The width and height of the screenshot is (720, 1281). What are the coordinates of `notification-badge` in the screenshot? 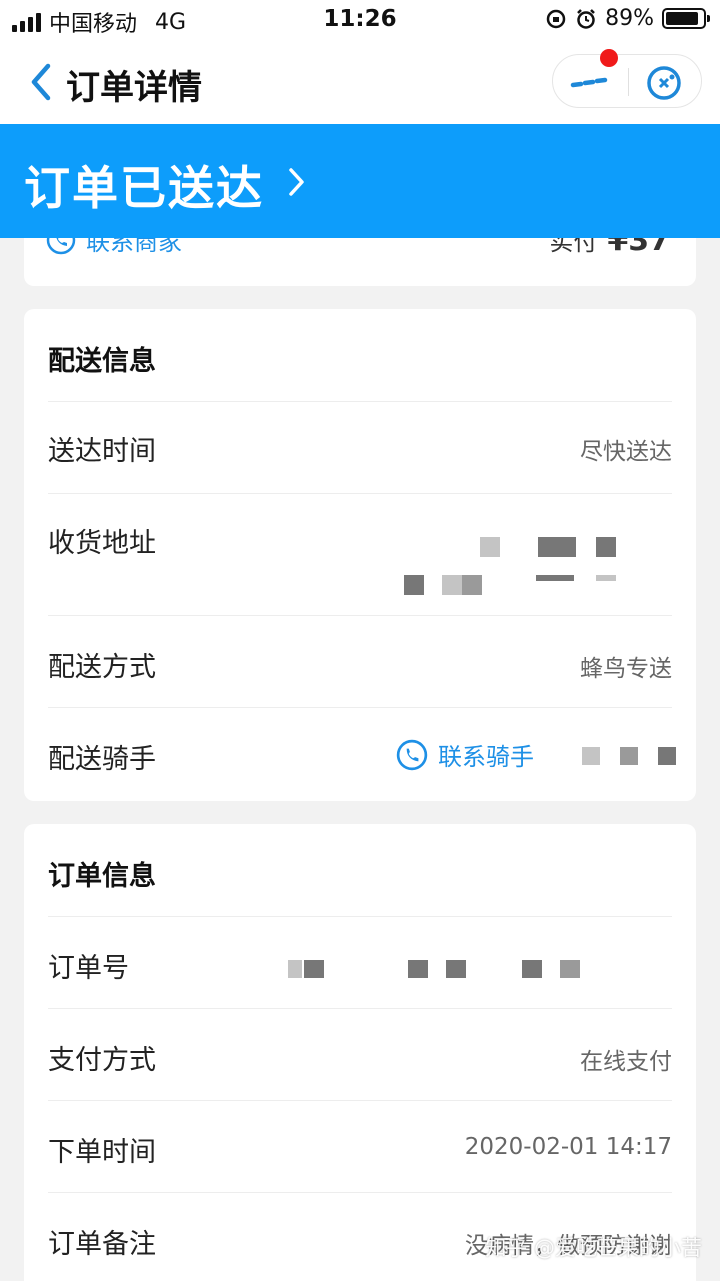 It's located at (609, 58).